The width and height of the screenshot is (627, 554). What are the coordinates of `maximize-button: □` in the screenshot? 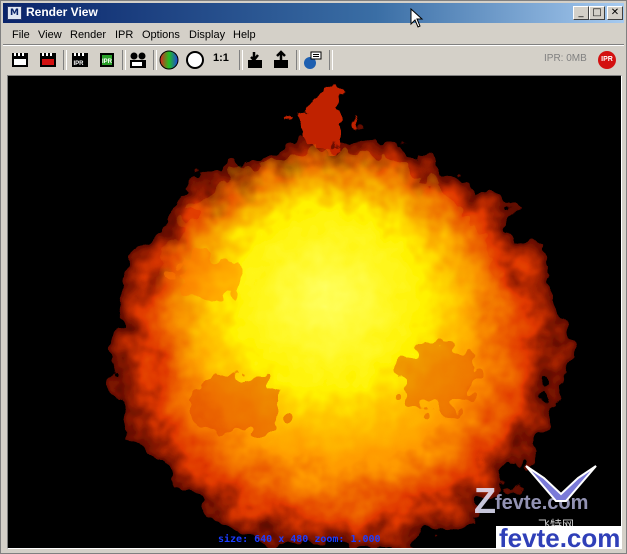 It's located at (597, 13).